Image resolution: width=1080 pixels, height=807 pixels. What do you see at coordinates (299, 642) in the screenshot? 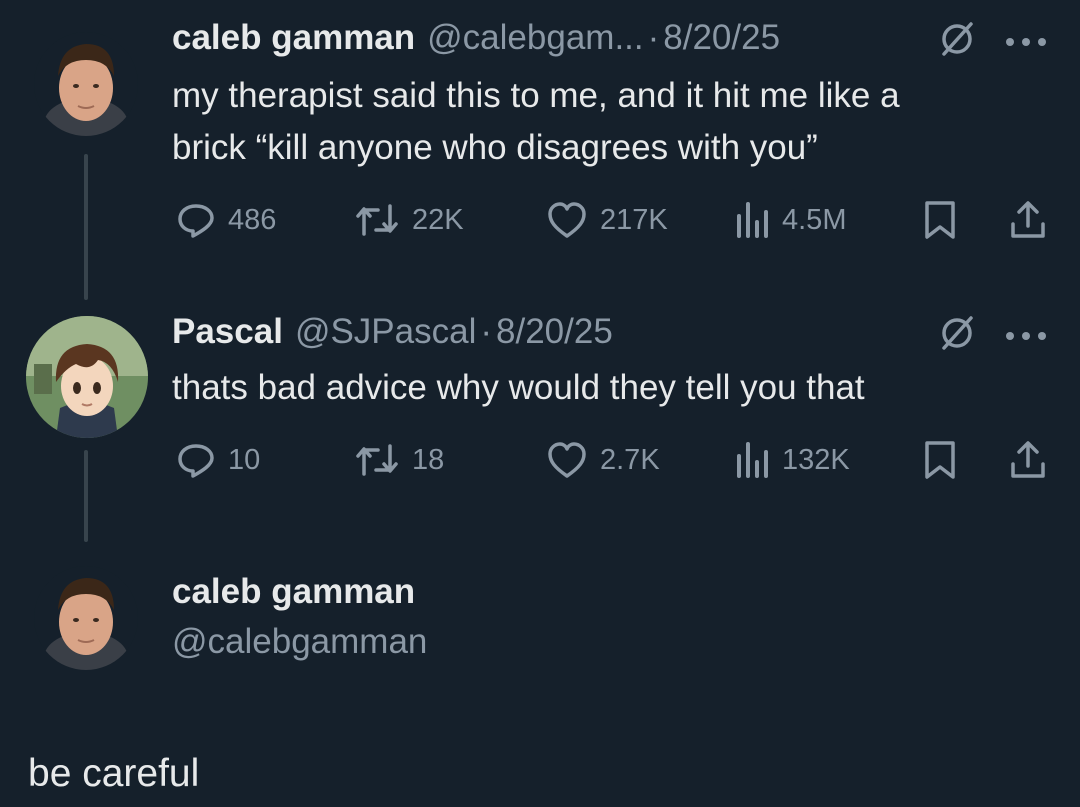
I see `profile-handle: @calebgamman` at bounding box center [299, 642].